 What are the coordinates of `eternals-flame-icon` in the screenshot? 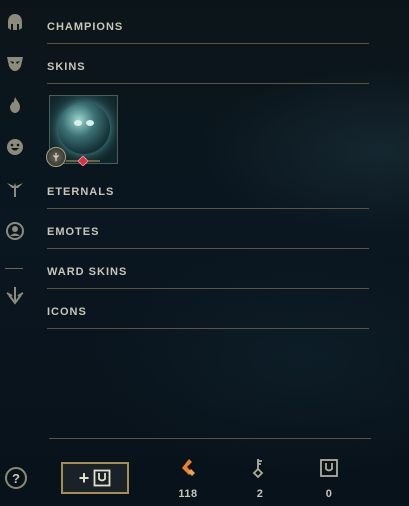 It's located at (15, 105).